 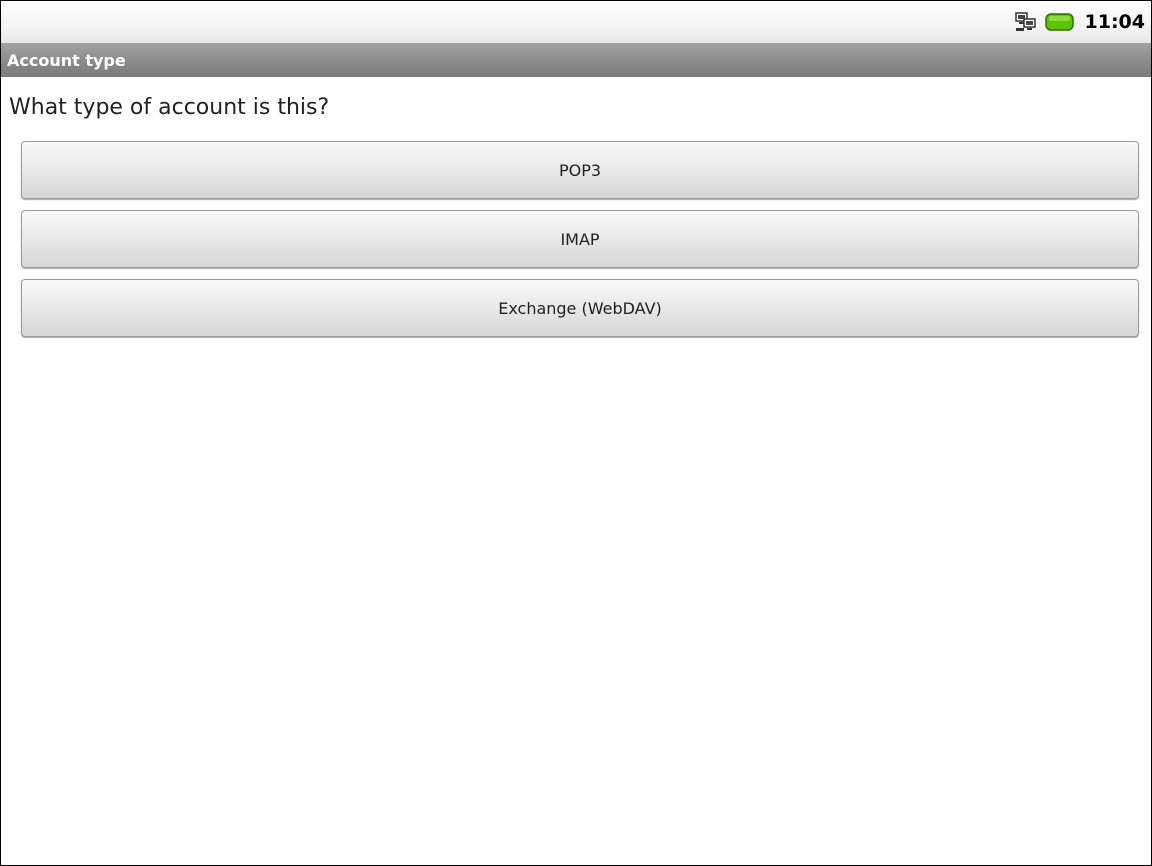 What do you see at coordinates (580, 239) in the screenshot?
I see `imap-button: IMAP` at bounding box center [580, 239].